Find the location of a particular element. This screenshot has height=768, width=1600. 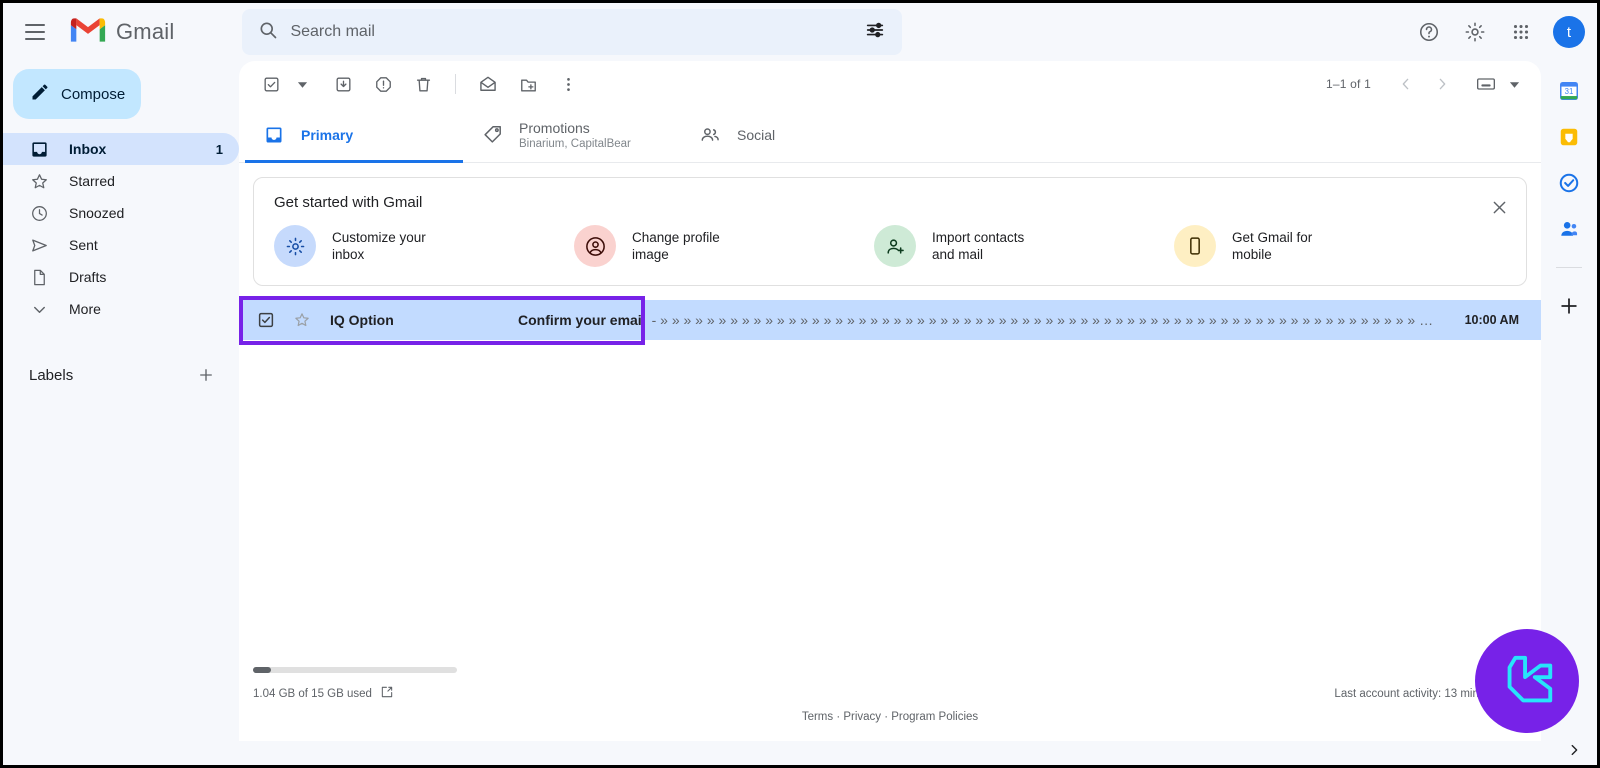

tab-sublabel: Binarium, CapitalBear is located at coordinates (575, 143).